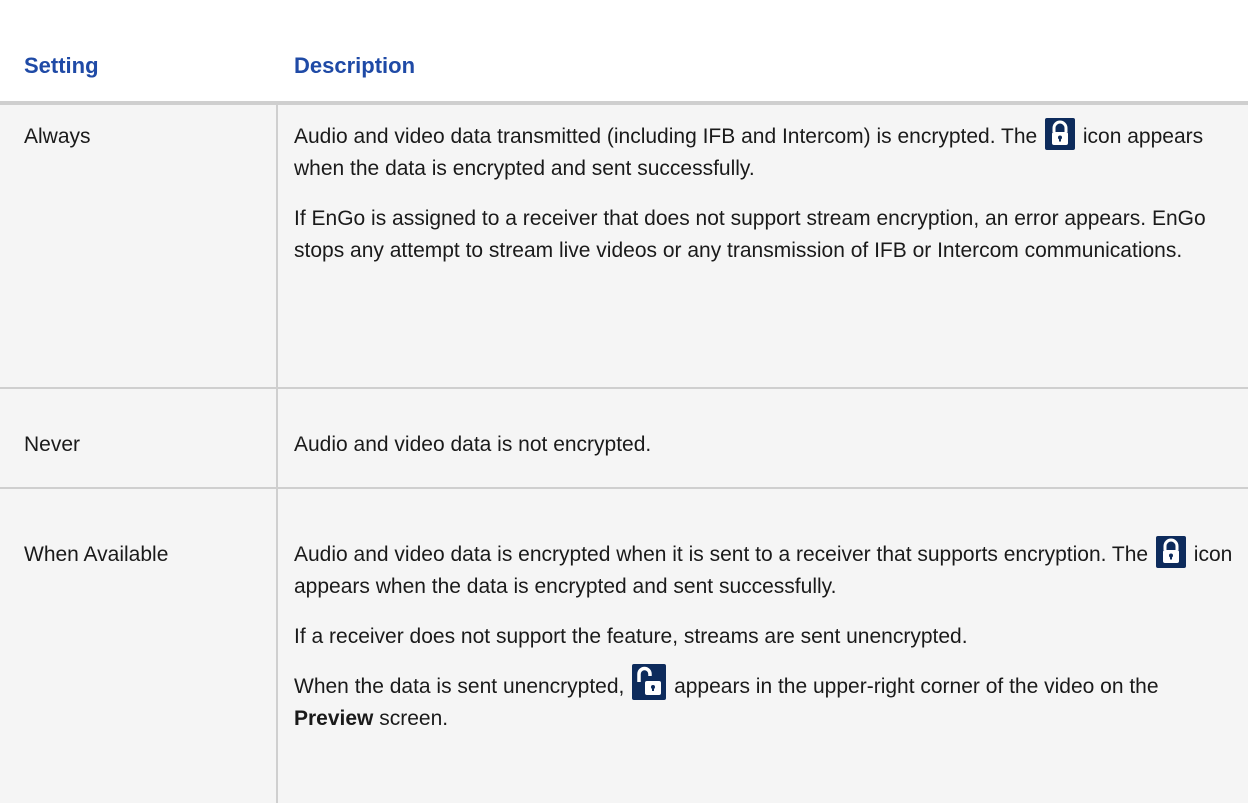 The image size is (1248, 803). I want to click on description-never: Audio and video data is not encrypted., so click(764, 454).